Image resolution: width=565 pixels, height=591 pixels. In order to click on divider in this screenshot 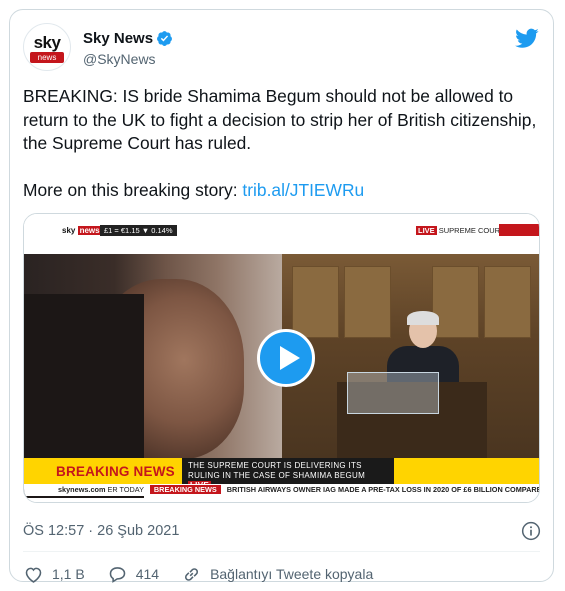, I will do `click(281, 551)`.